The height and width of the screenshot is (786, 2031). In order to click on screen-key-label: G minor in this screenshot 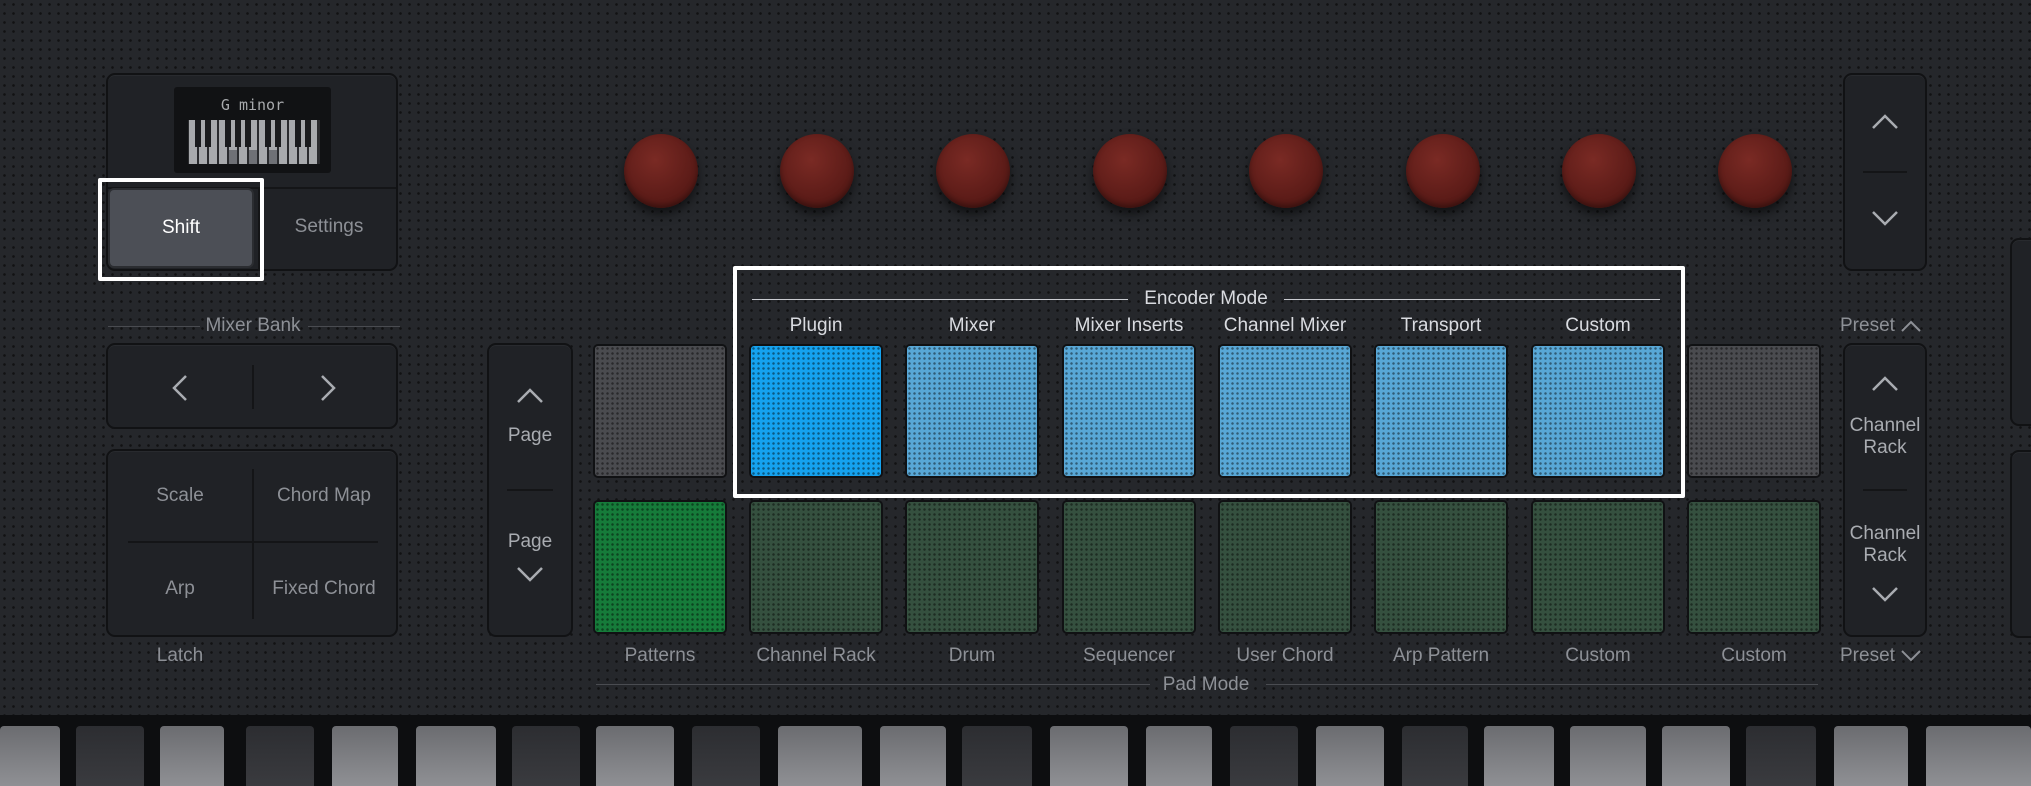, I will do `click(252, 105)`.